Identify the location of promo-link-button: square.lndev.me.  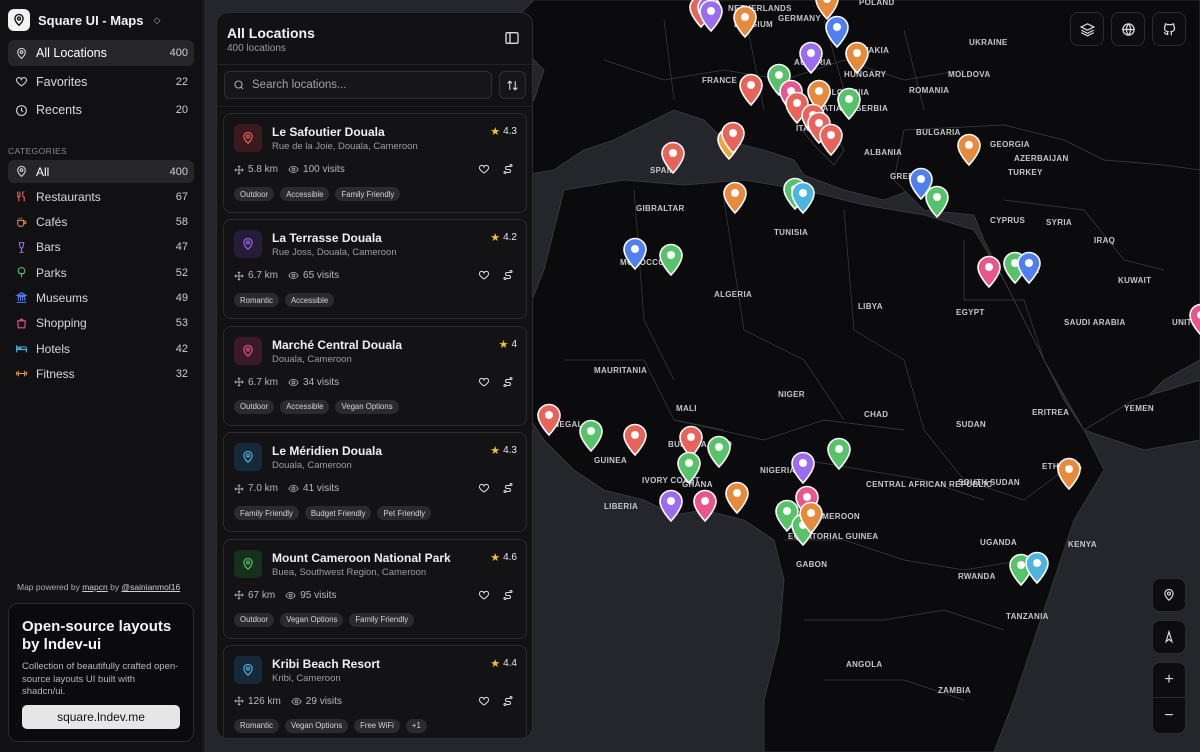
(101, 717).